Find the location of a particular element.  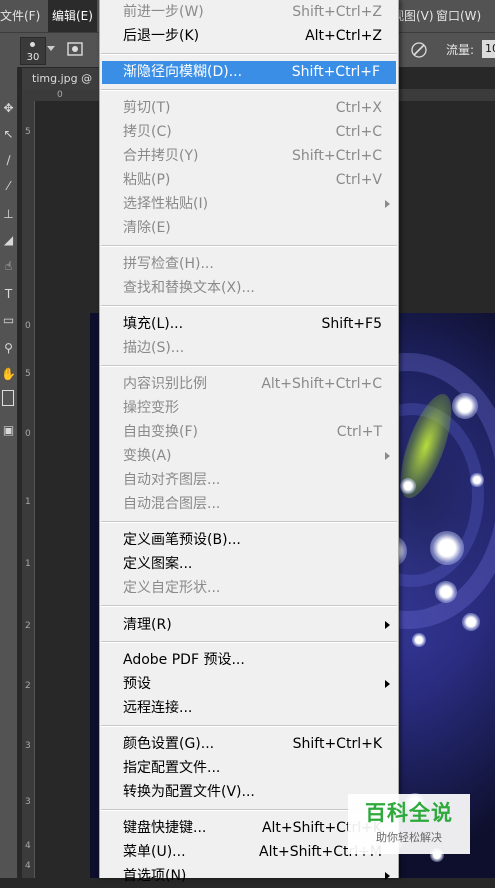

watermark-subtitle: 助你轻松解决 is located at coordinates (409, 837).